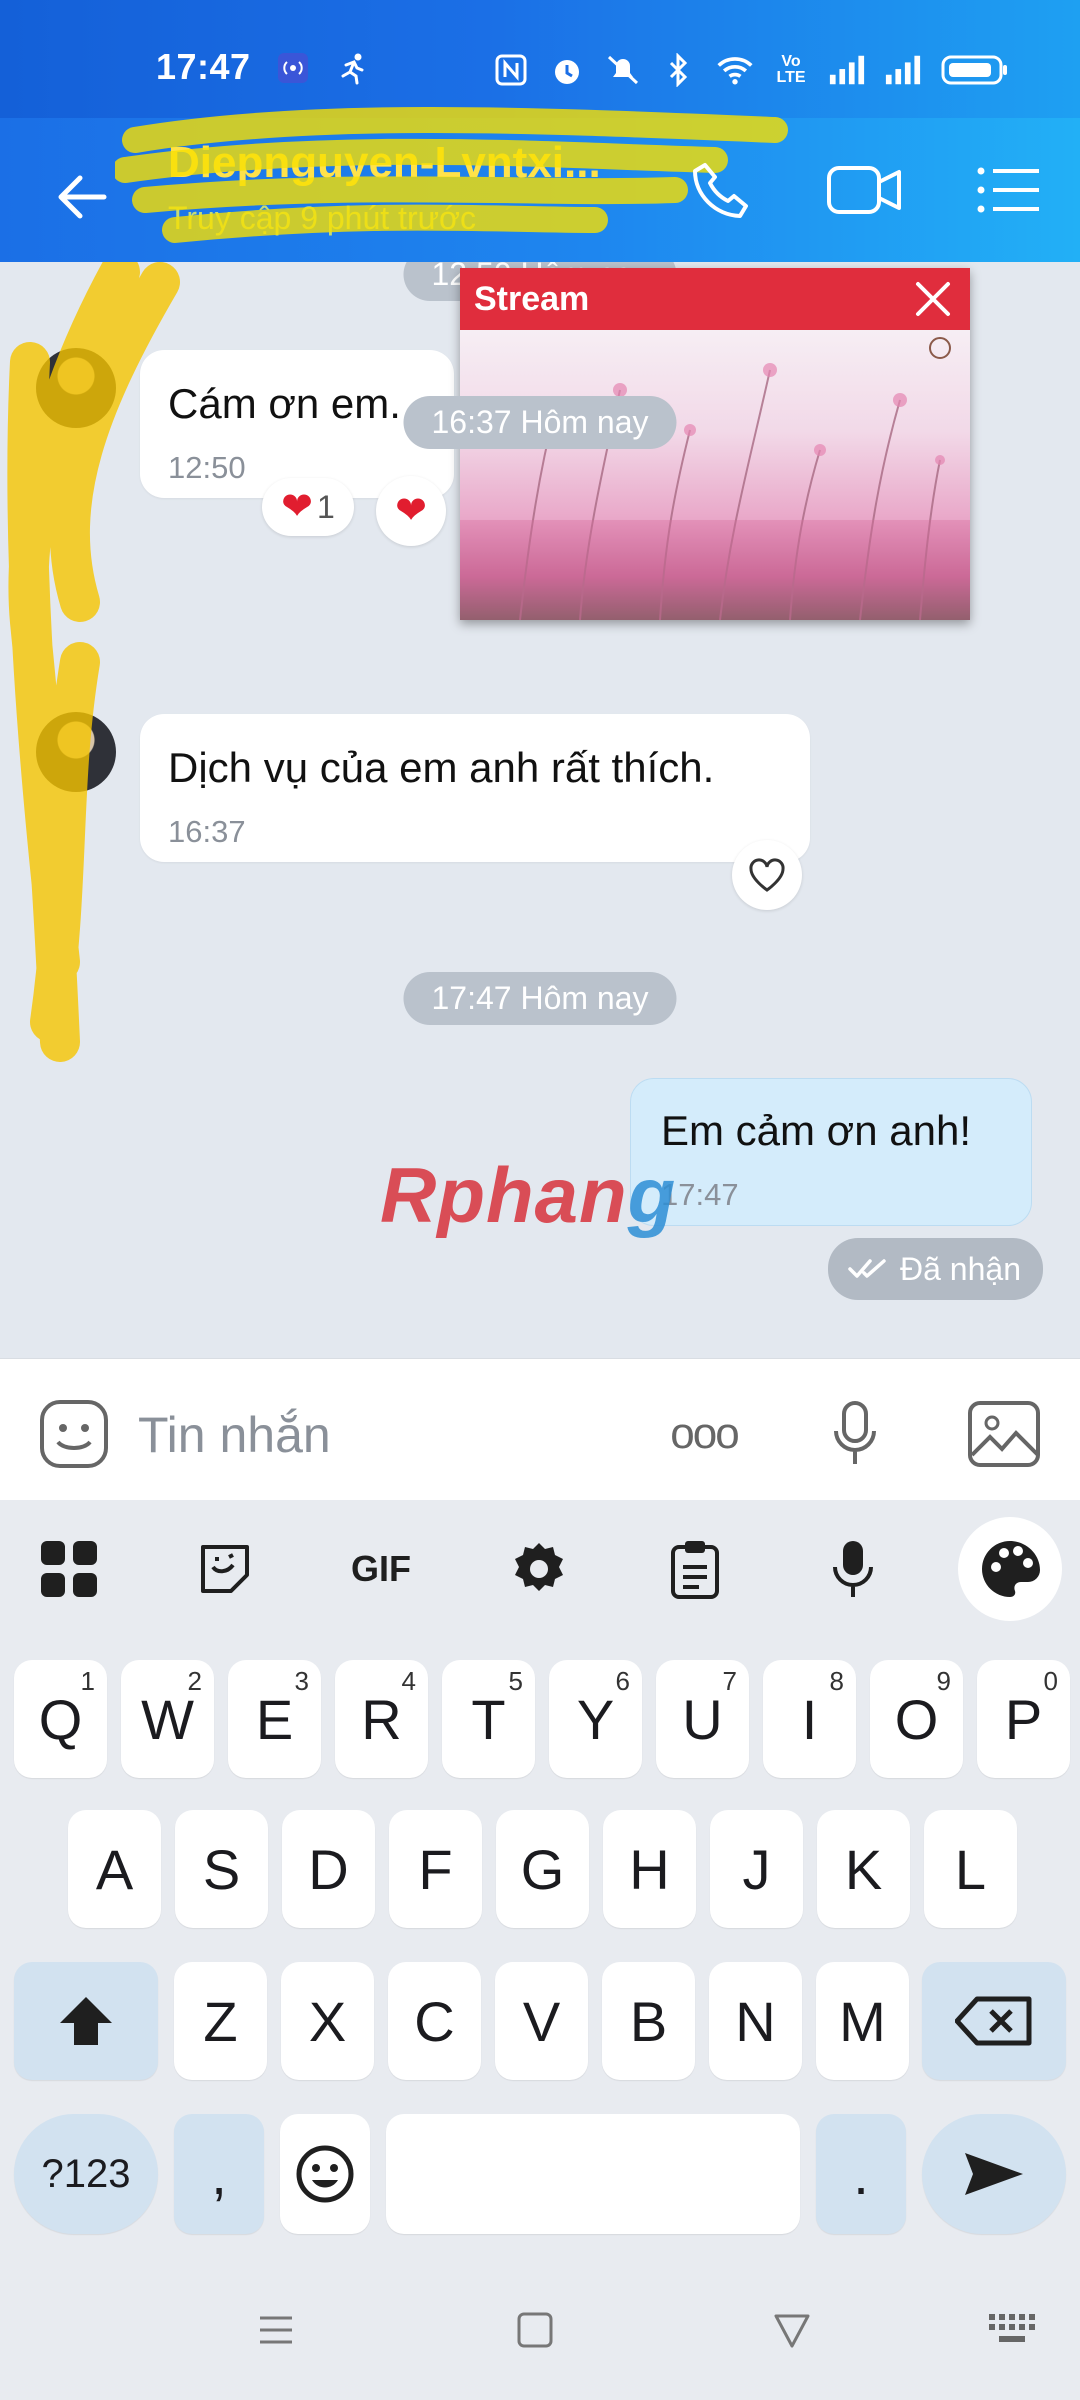  I want to click on period-key: ., so click(861, 2174).